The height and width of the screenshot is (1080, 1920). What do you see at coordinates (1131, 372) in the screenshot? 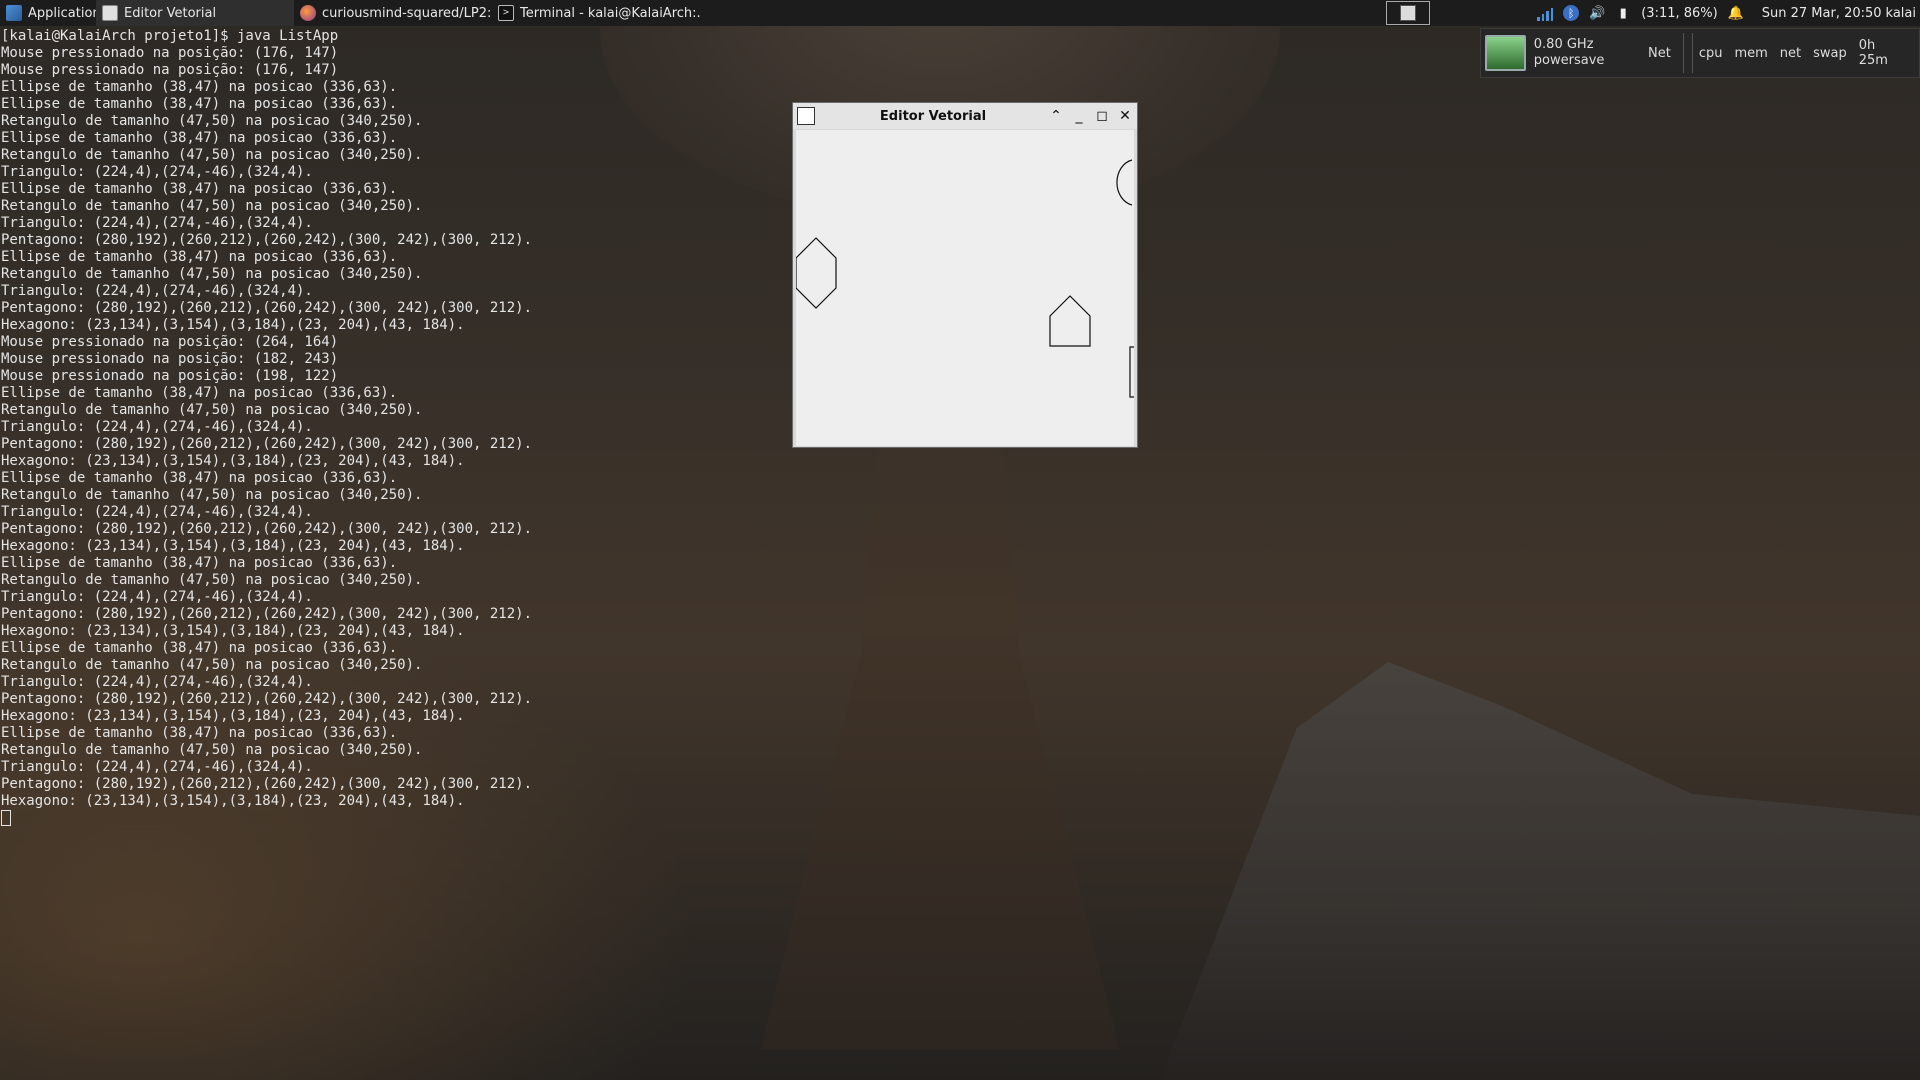
I see `rectangle-shape` at bounding box center [1131, 372].